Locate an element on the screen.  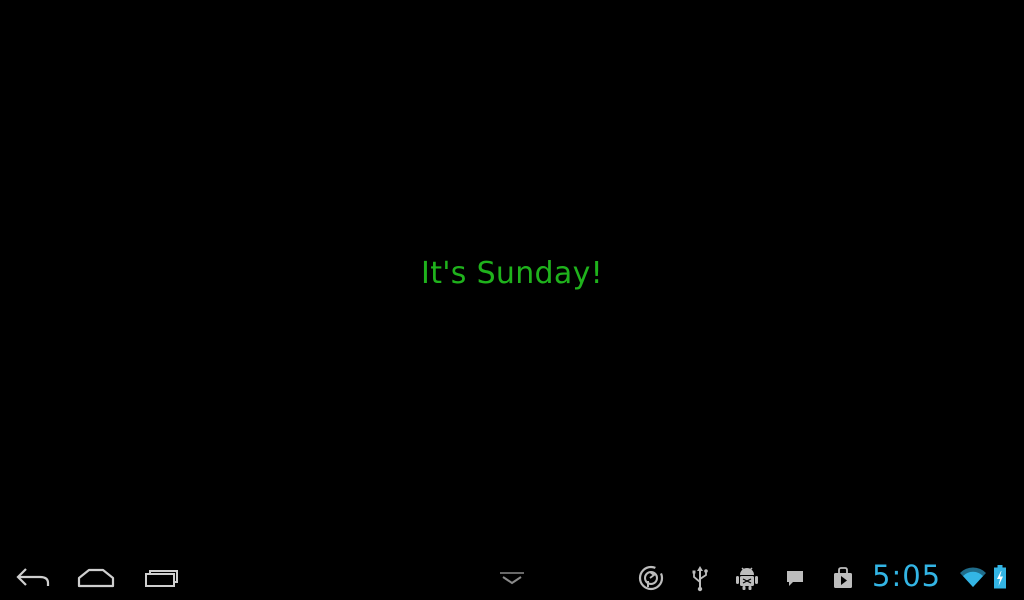
day-message: It's Sunday! is located at coordinates (512, 273).